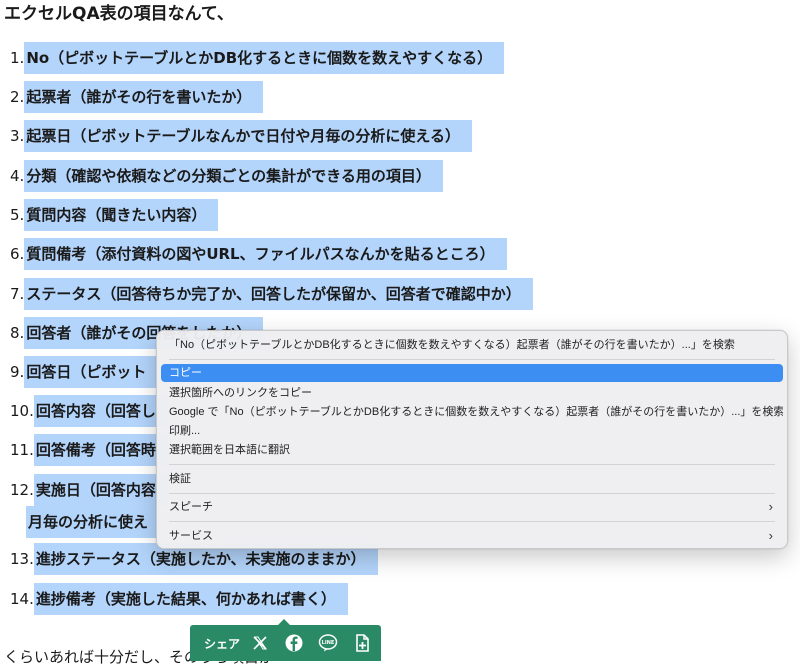 The image size is (800, 667). What do you see at coordinates (233, 176) in the screenshot?
I see `list-text: 分類（確認や依頼などの分類ごとの集計ができる用の項目）` at bounding box center [233, 176].